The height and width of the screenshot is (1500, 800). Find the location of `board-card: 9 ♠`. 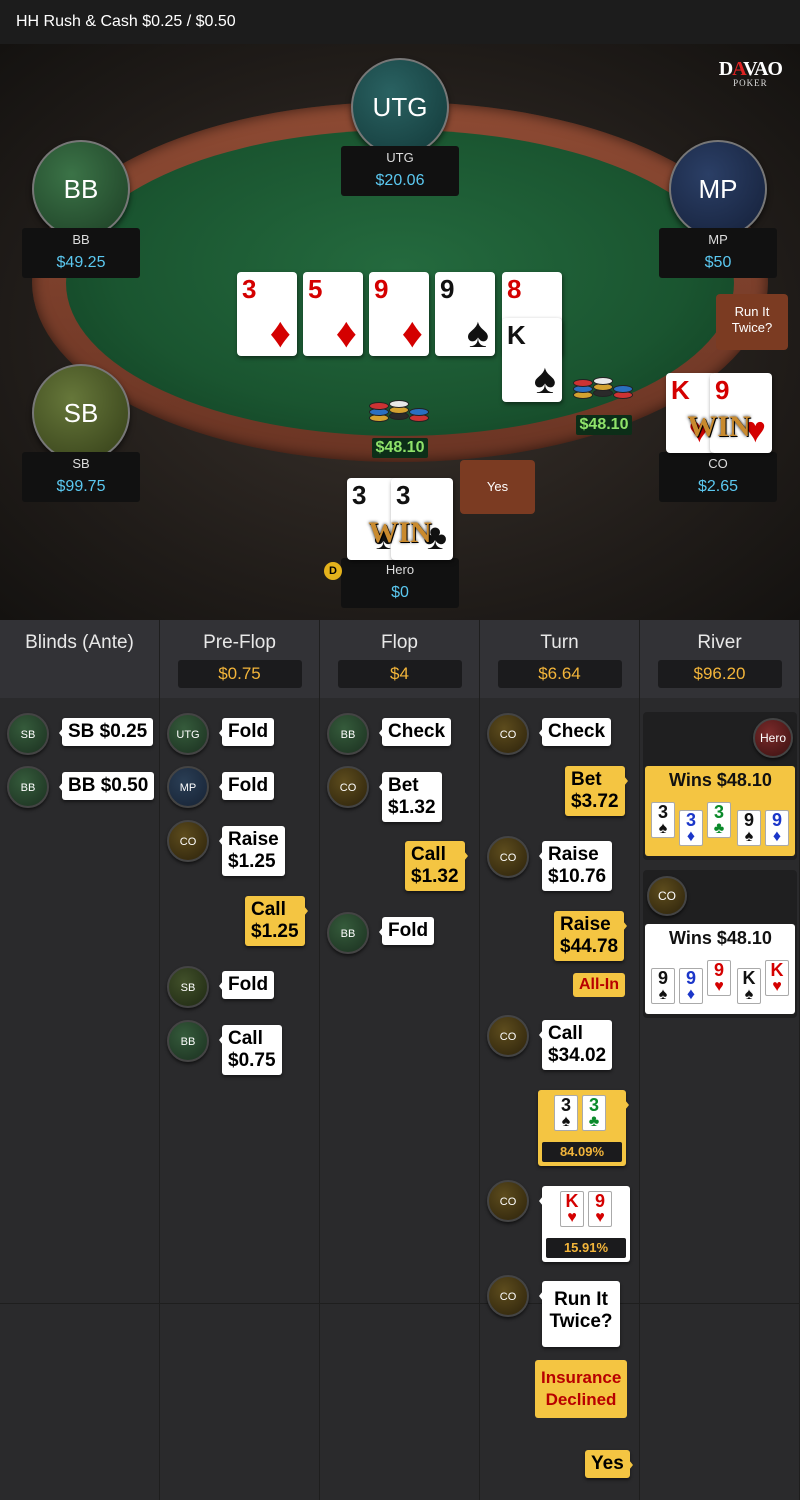

board-card: 9 ♠ is located at coordinates (465, 314).